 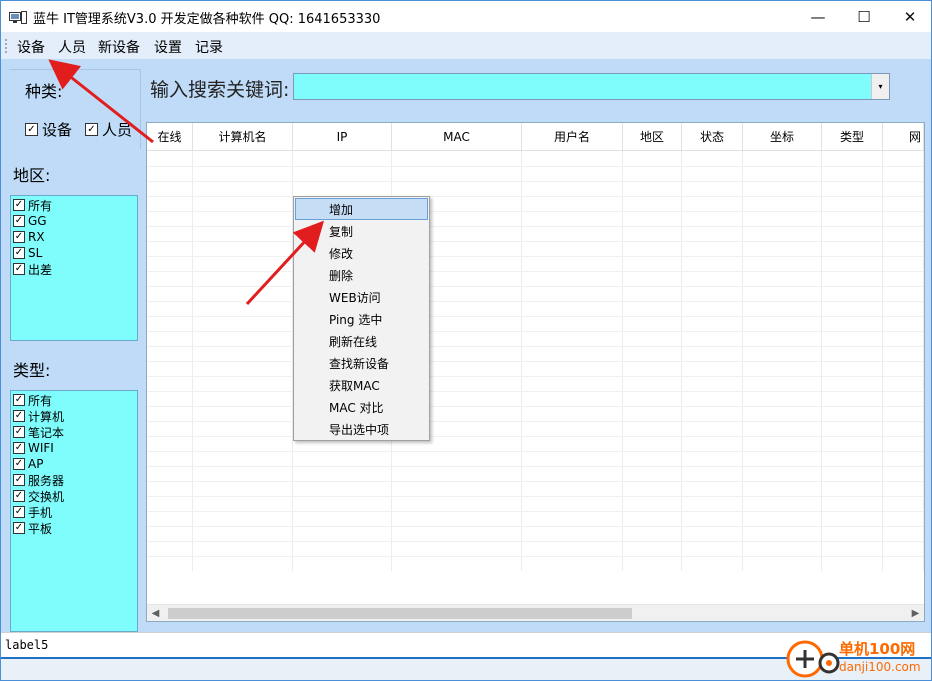 I want to click on type-item-label: 手机, so click(x=40, y=512).